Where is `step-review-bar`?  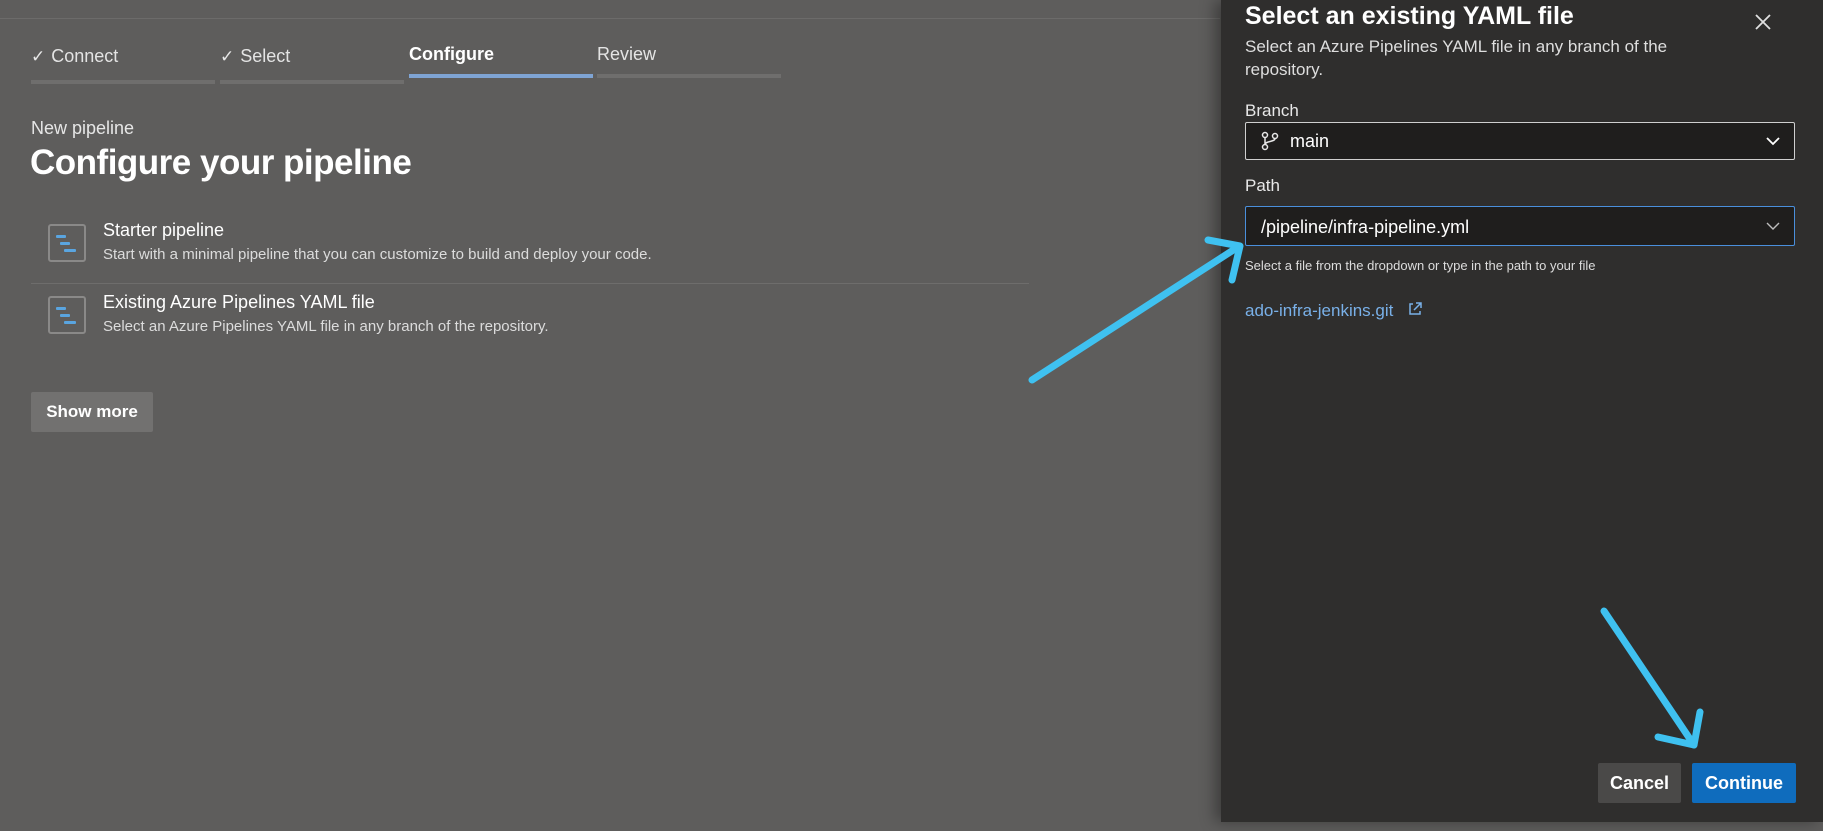 step-review-bar is located at coordinates (689, 76).